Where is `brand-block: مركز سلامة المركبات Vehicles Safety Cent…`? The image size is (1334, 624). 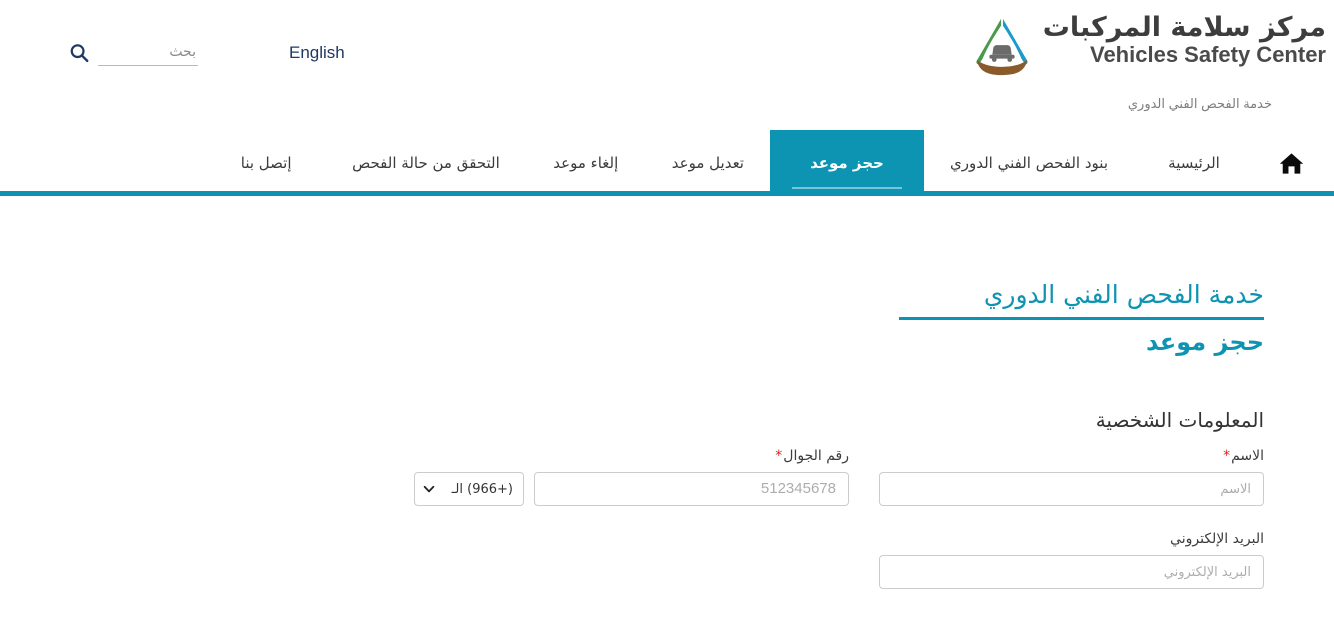
brand-block: مركز سلامة المركبات Vehicles Safety Cent… is located at coordinates (1148, 45).